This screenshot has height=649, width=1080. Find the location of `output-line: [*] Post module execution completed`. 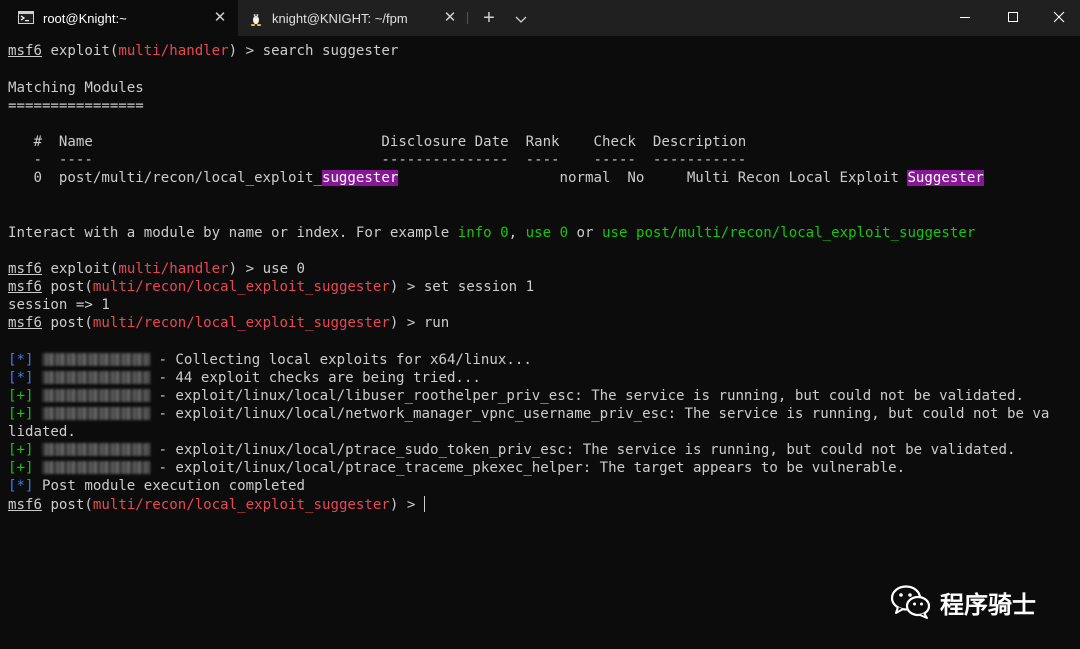

output-line: [*] Post module execution completed is located at coordinates (156, 486).